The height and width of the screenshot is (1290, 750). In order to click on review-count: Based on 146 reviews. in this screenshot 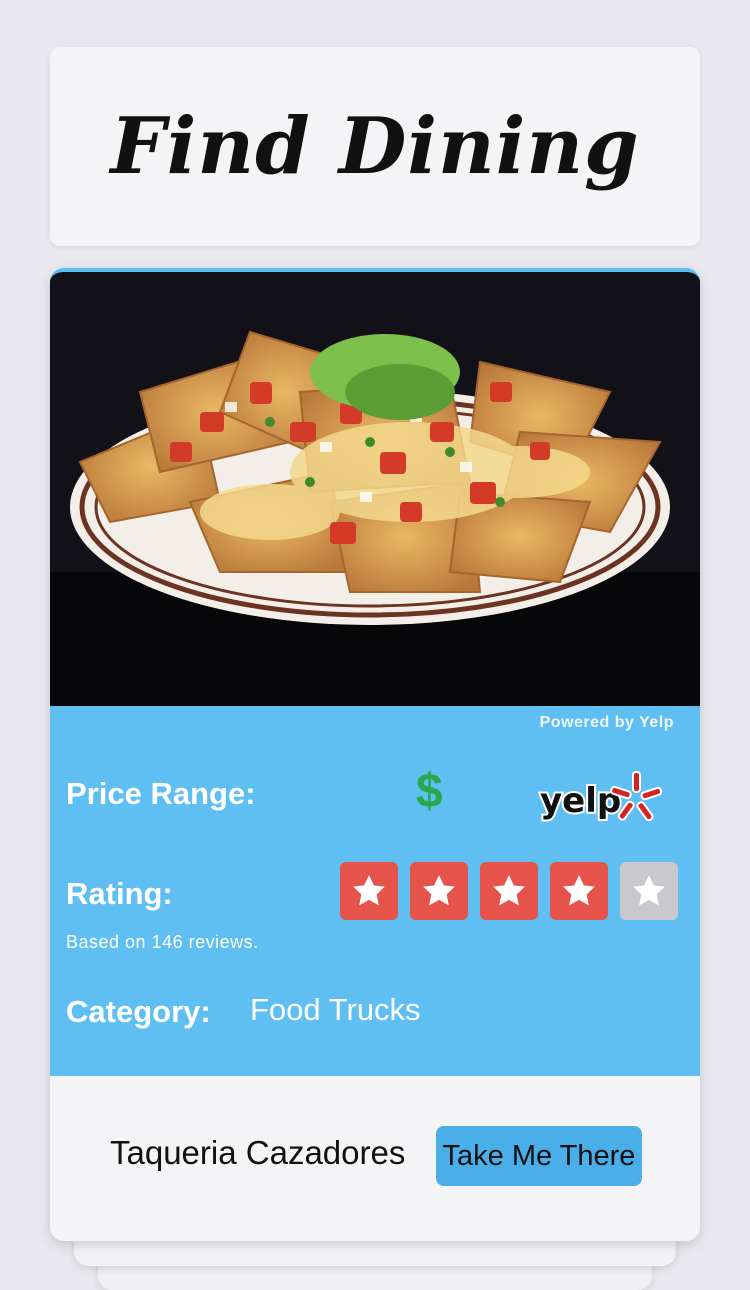, I will do `click(162, 942)`.